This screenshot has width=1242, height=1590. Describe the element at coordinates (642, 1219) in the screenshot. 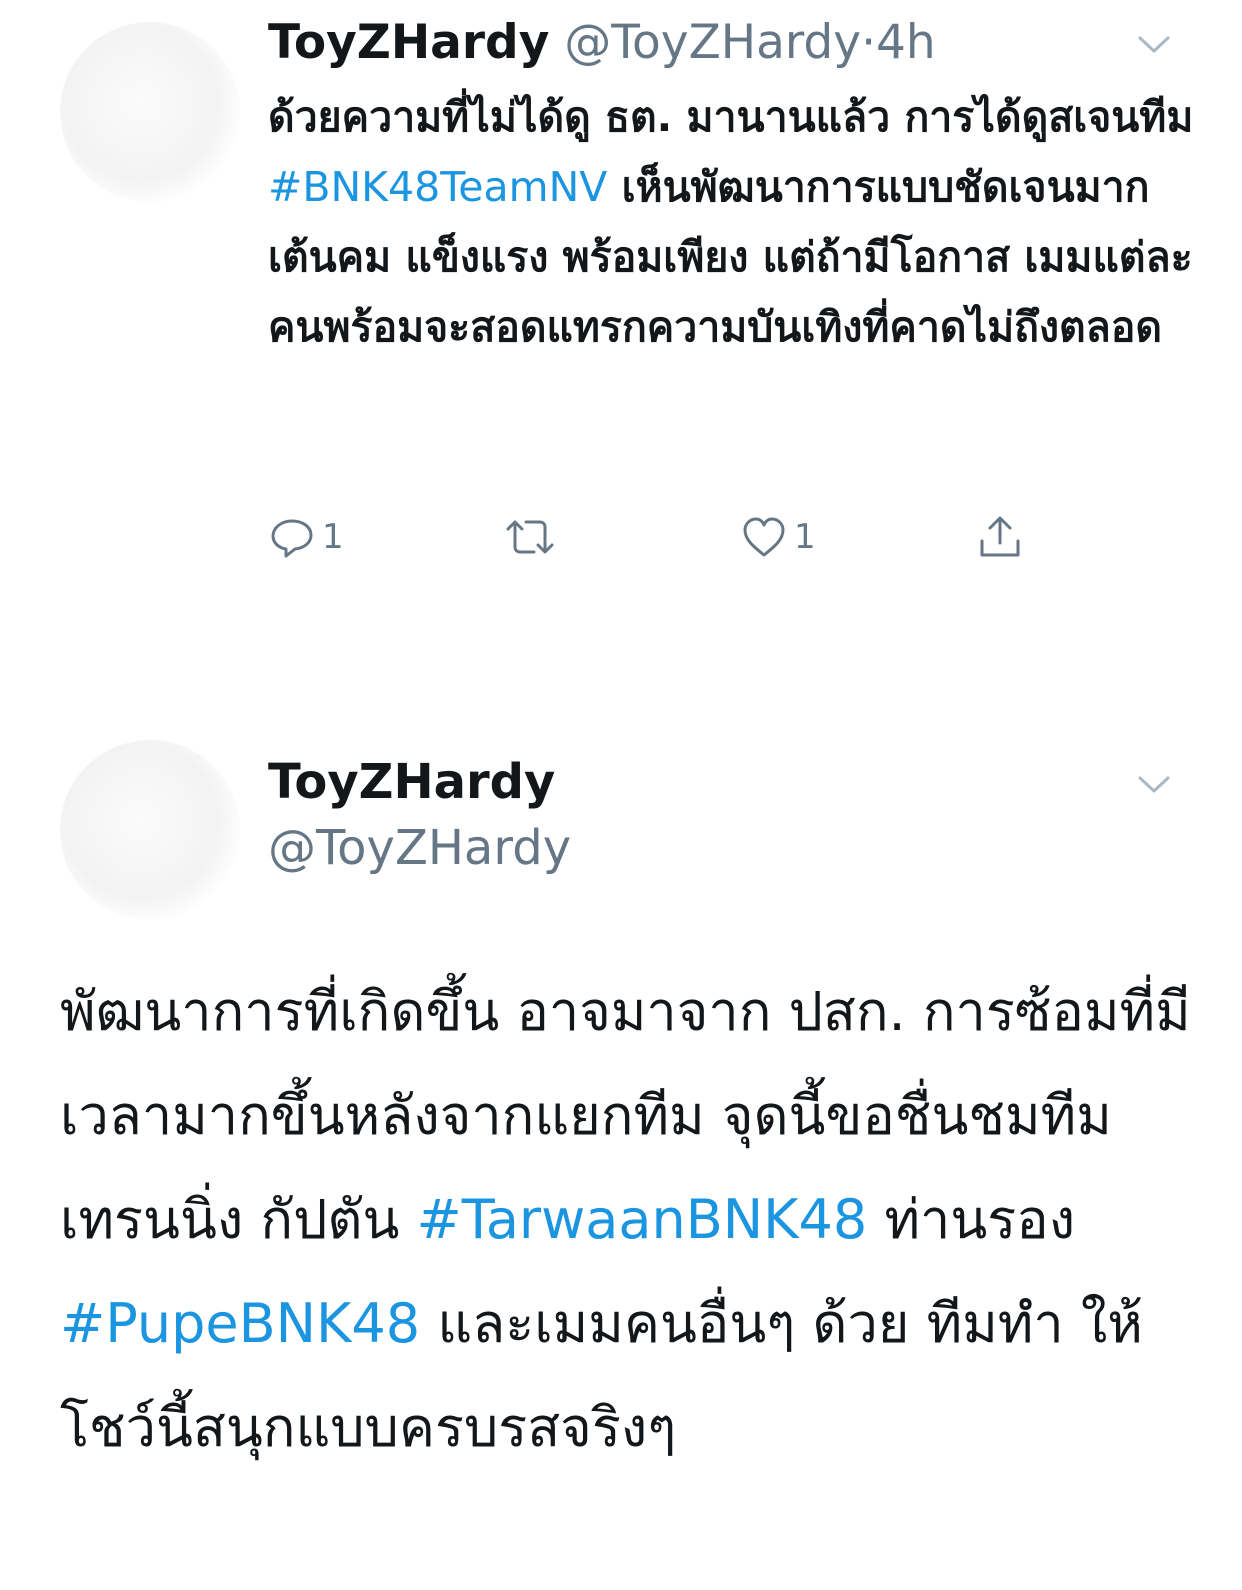

I see `hashtag-link: #TarwaanBNK48` at that location.